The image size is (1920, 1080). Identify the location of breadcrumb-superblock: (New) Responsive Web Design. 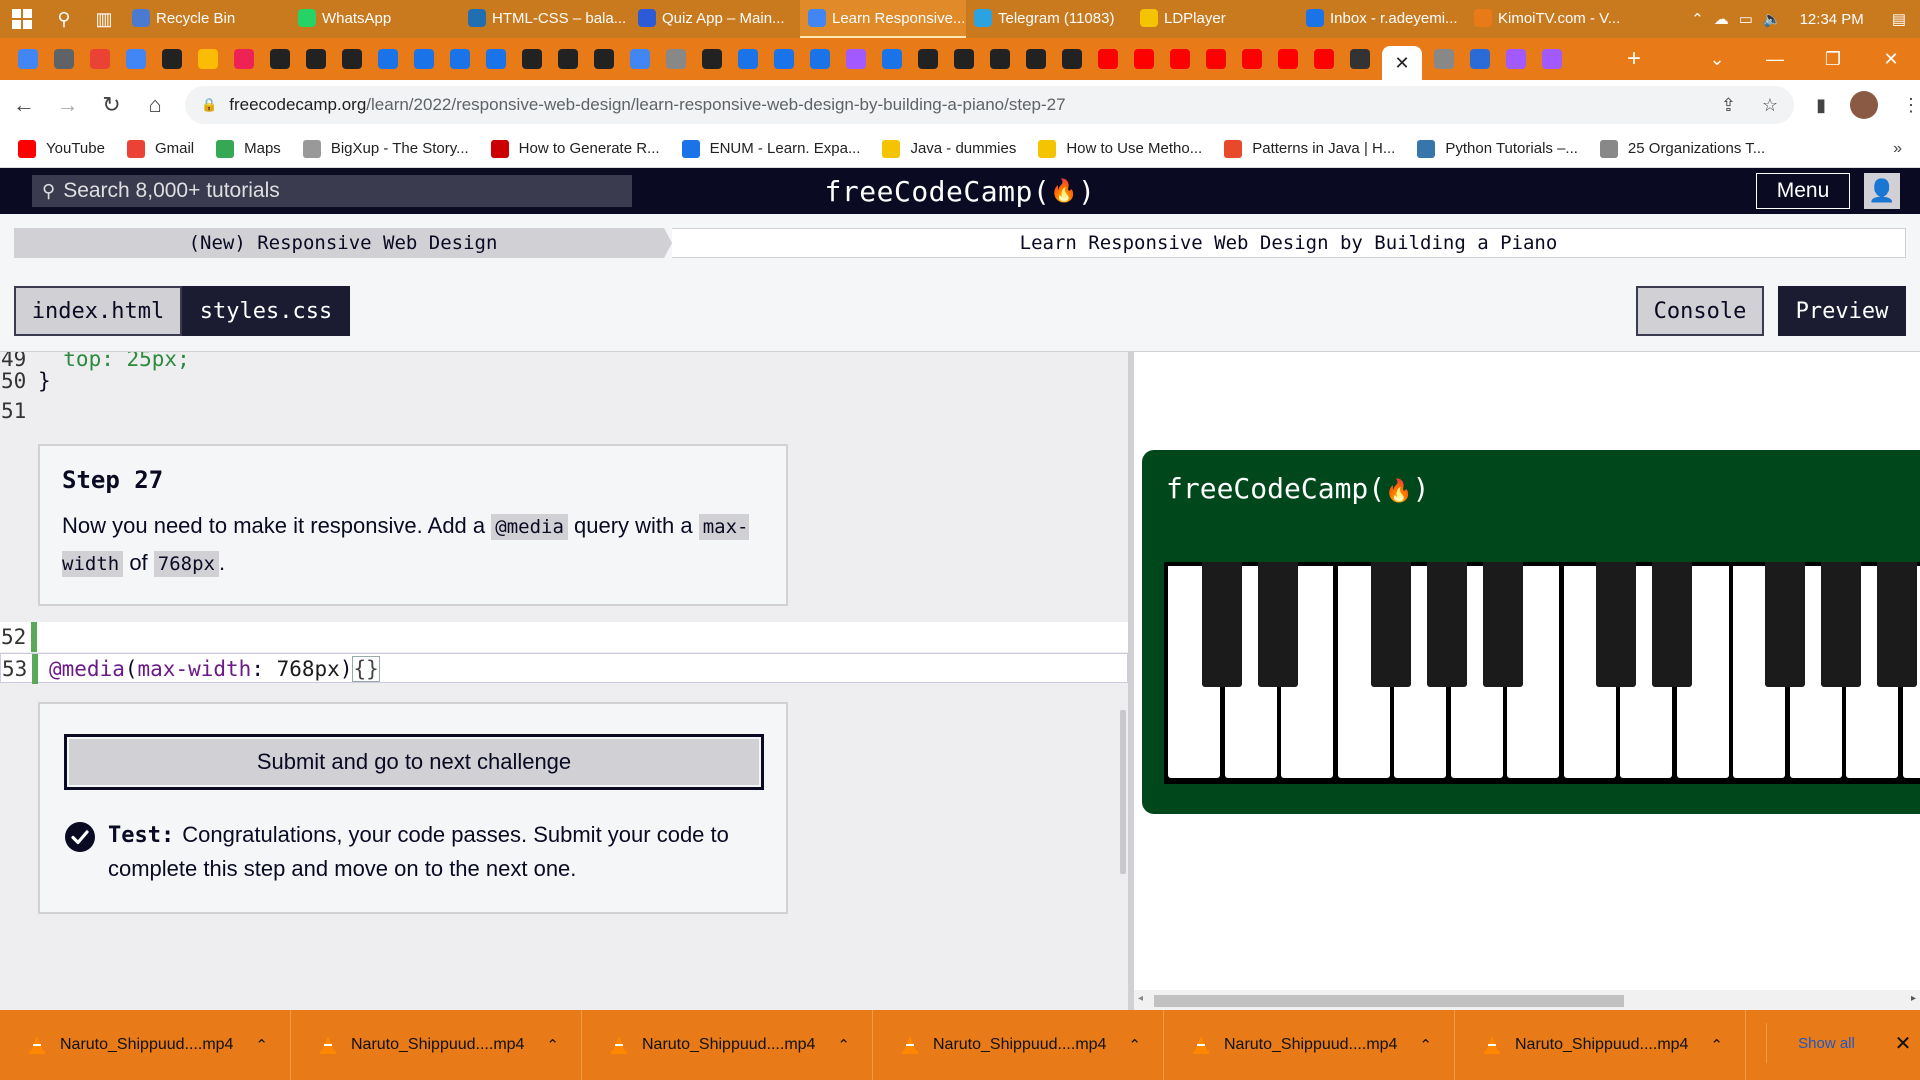
(343, 243).